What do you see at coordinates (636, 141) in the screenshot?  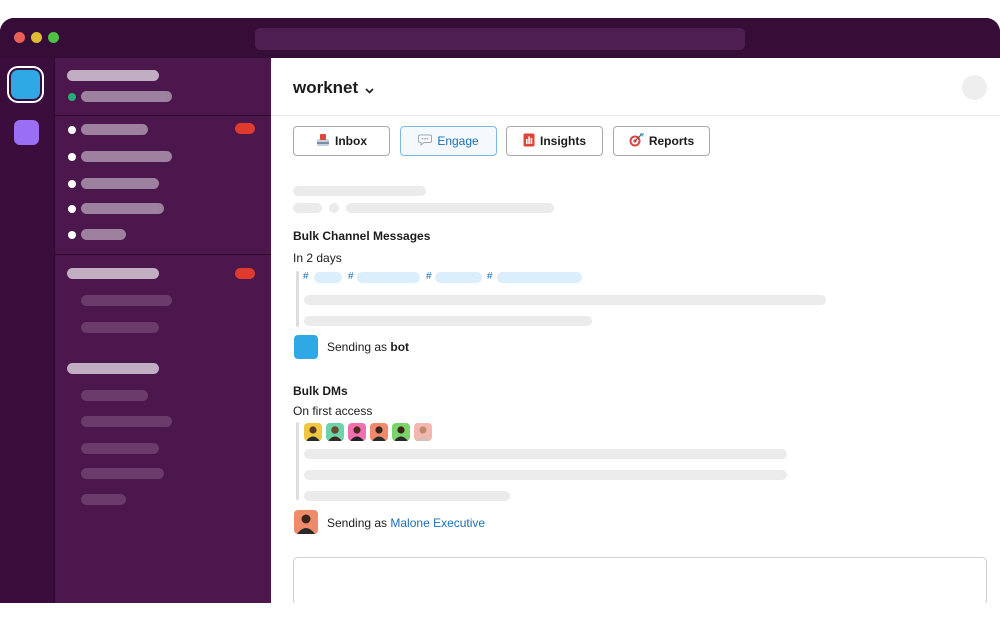 I see `target-icon` at bounding box center [636, 141].